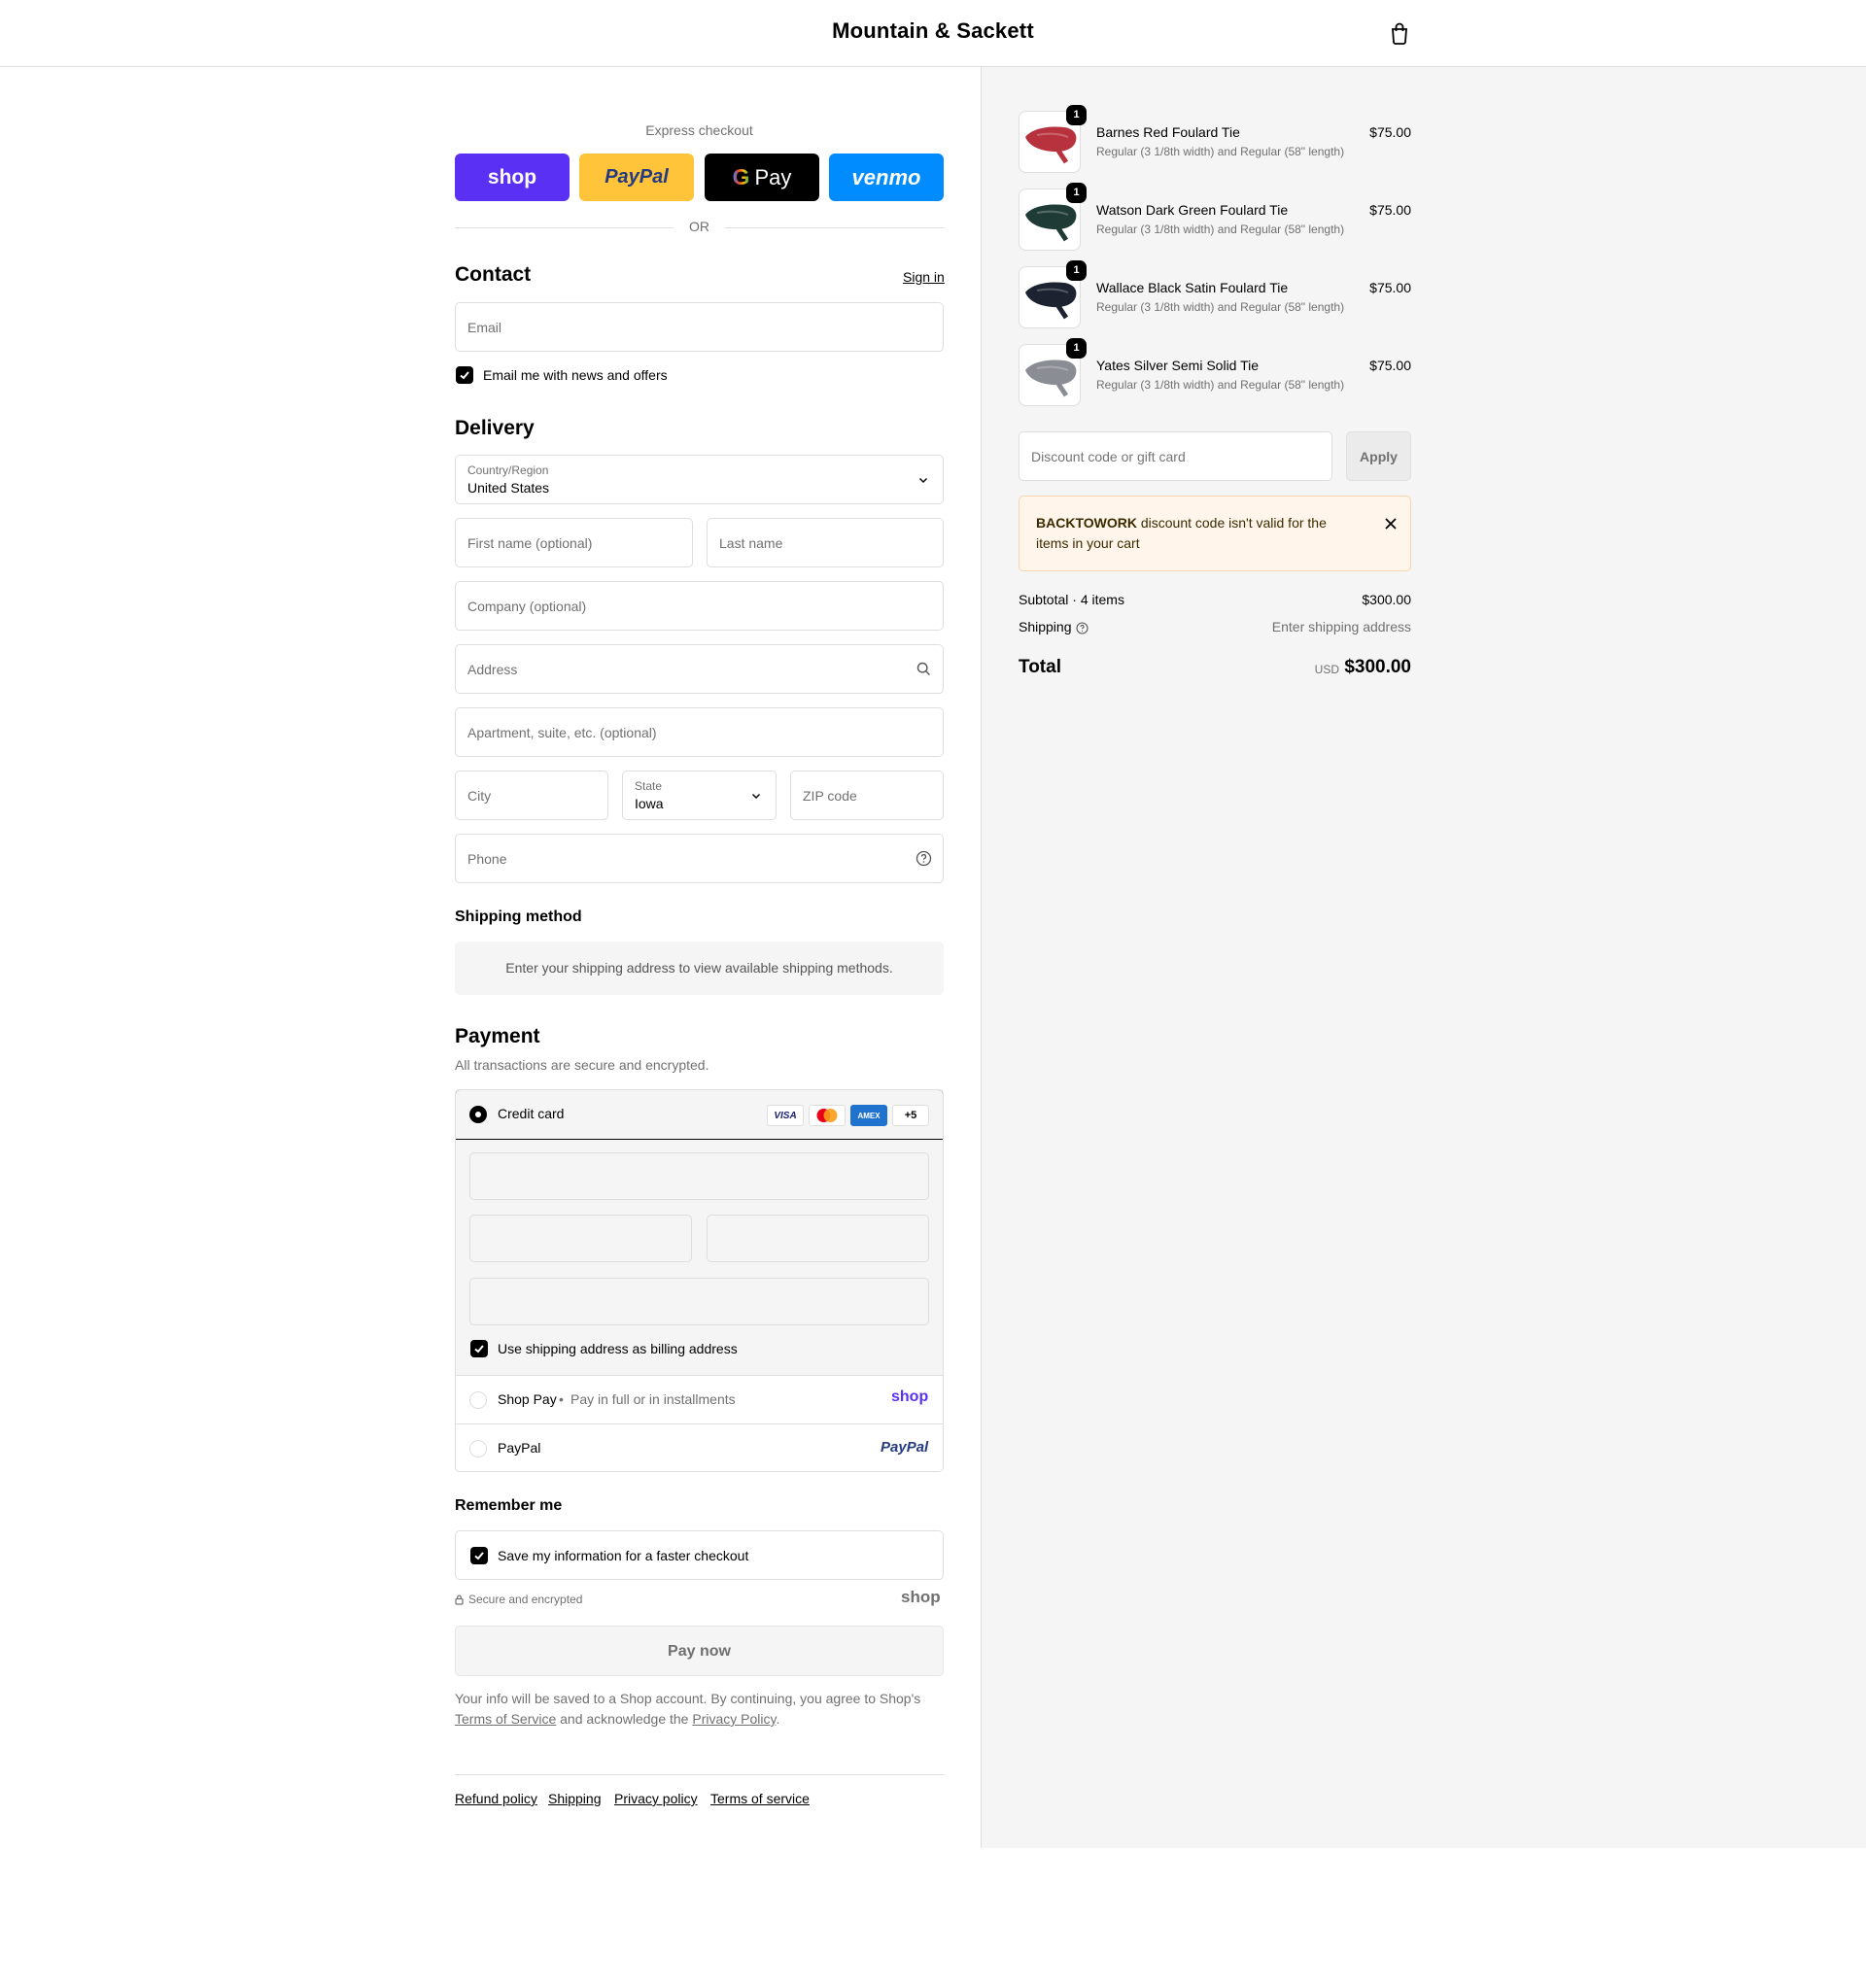 This screenshot has height=1988, width=1866. Describe the element at coordinates (699, 1302) in the screenshot. I see `name-on-card-field` at that location.